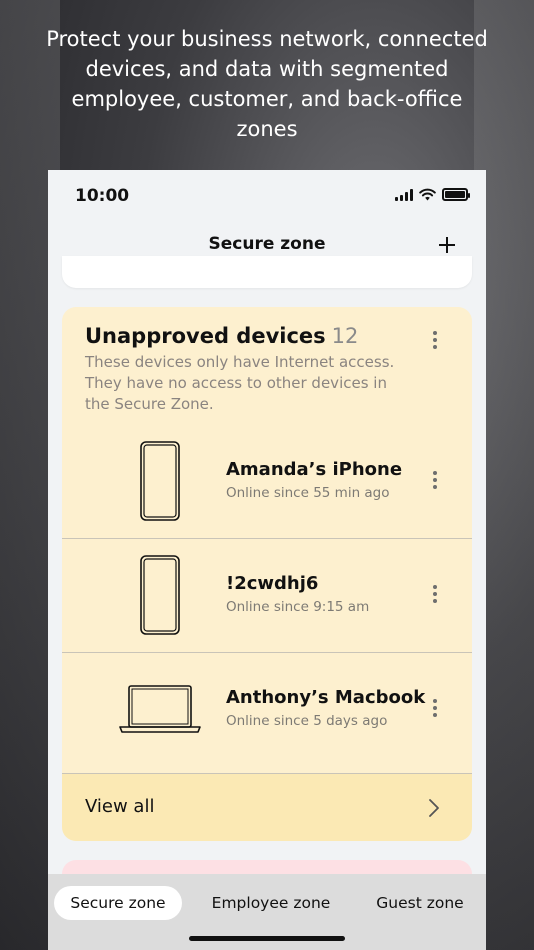  What do you see at coordinates (267, 272) in the screenshot?
I see `previous-card` at bounding box center [267, 272].